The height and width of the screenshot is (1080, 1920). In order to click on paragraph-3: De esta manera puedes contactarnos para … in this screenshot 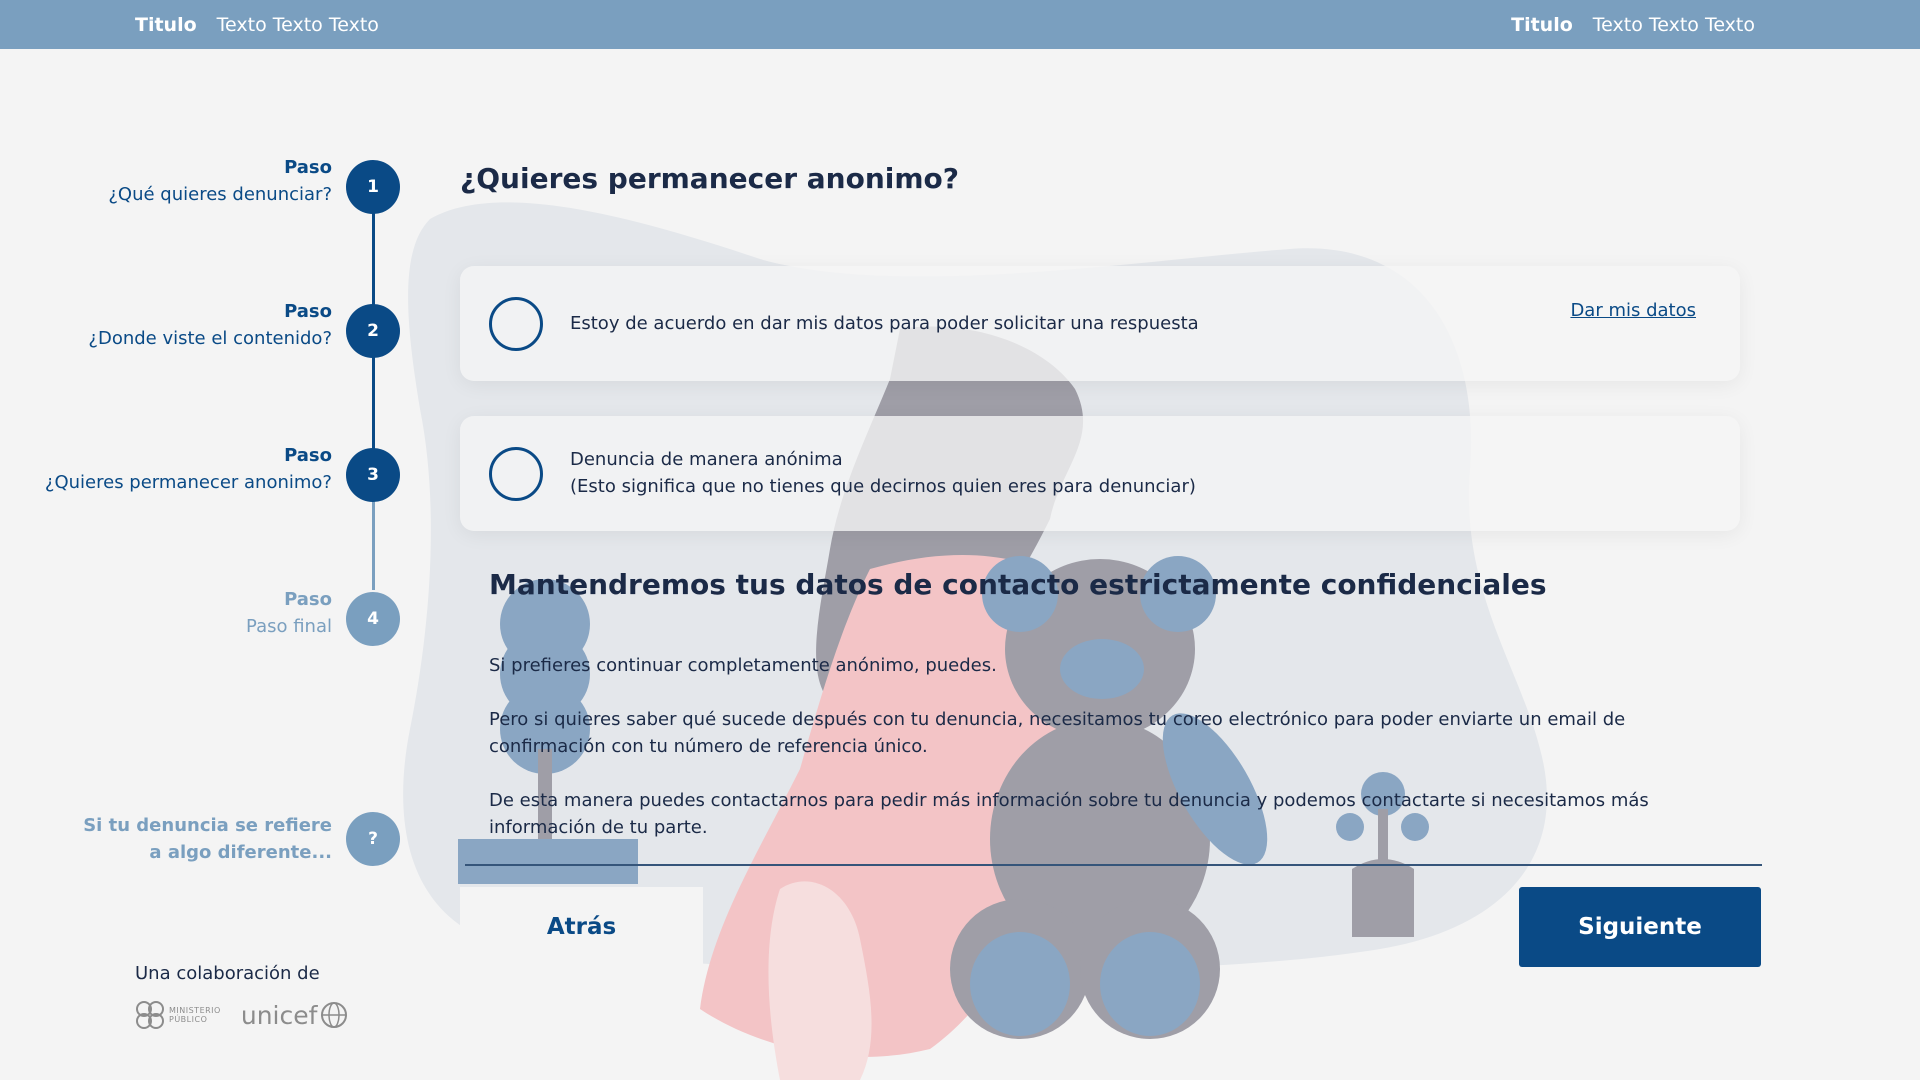, I will do `click(1069, 814)`.